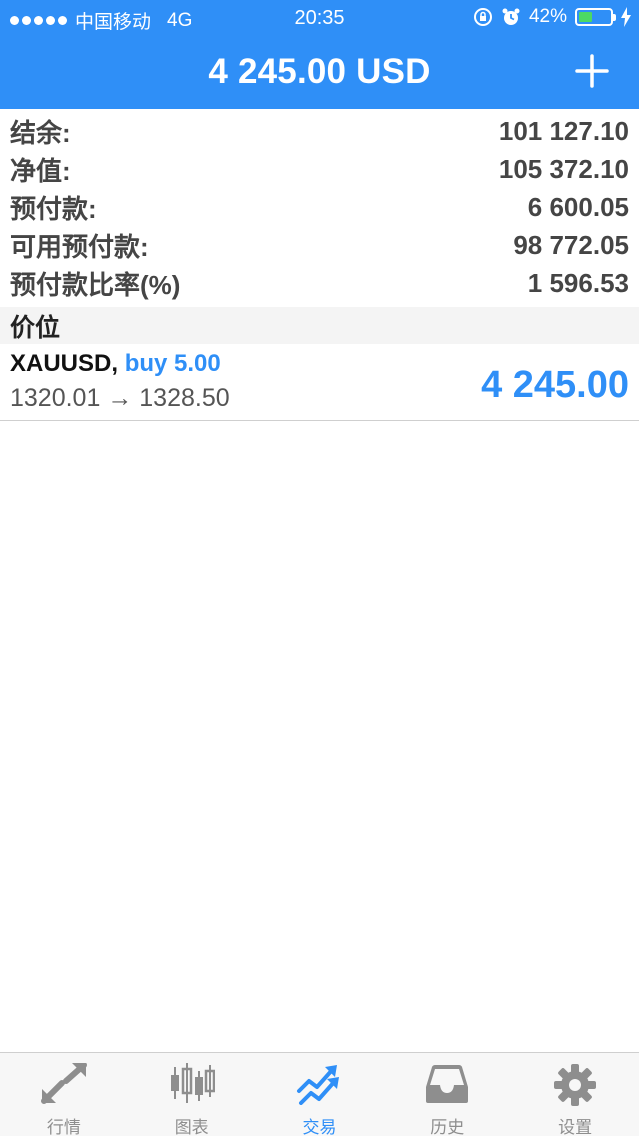 The width and height of the screenshot is (639, 1136). Describe the element at coordinates (319, 131) in the screenshot. I see `summary-row-balance: 结余: 101 127.10` at that location.